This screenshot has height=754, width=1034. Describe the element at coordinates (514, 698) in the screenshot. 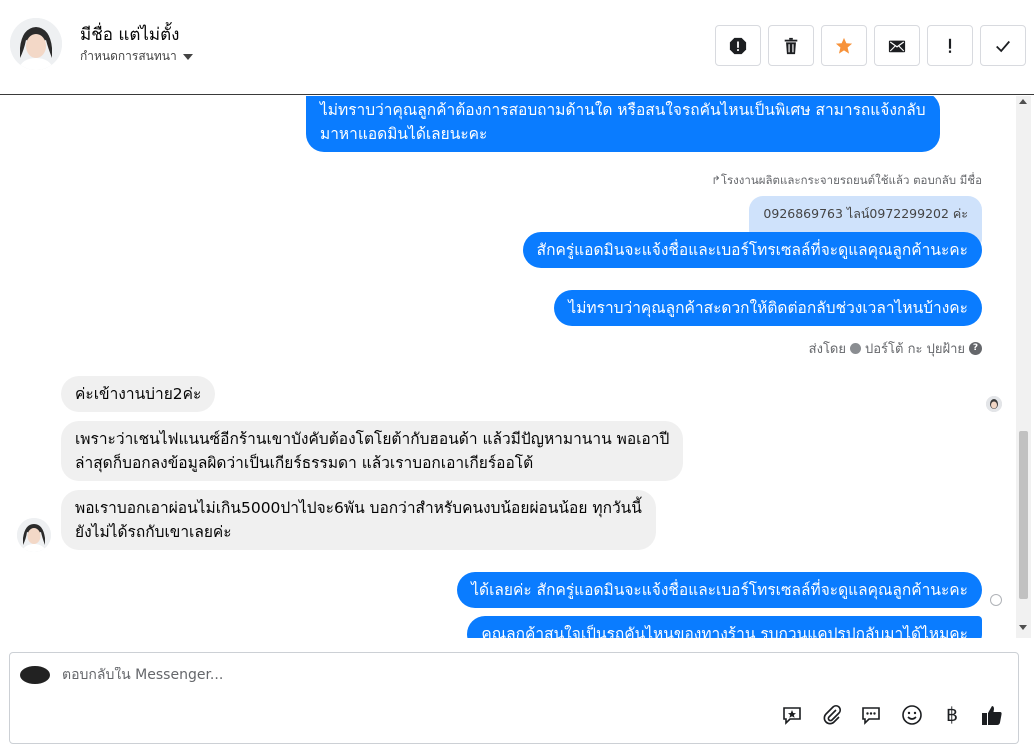

I see `reply-composer: ฿` at that location.